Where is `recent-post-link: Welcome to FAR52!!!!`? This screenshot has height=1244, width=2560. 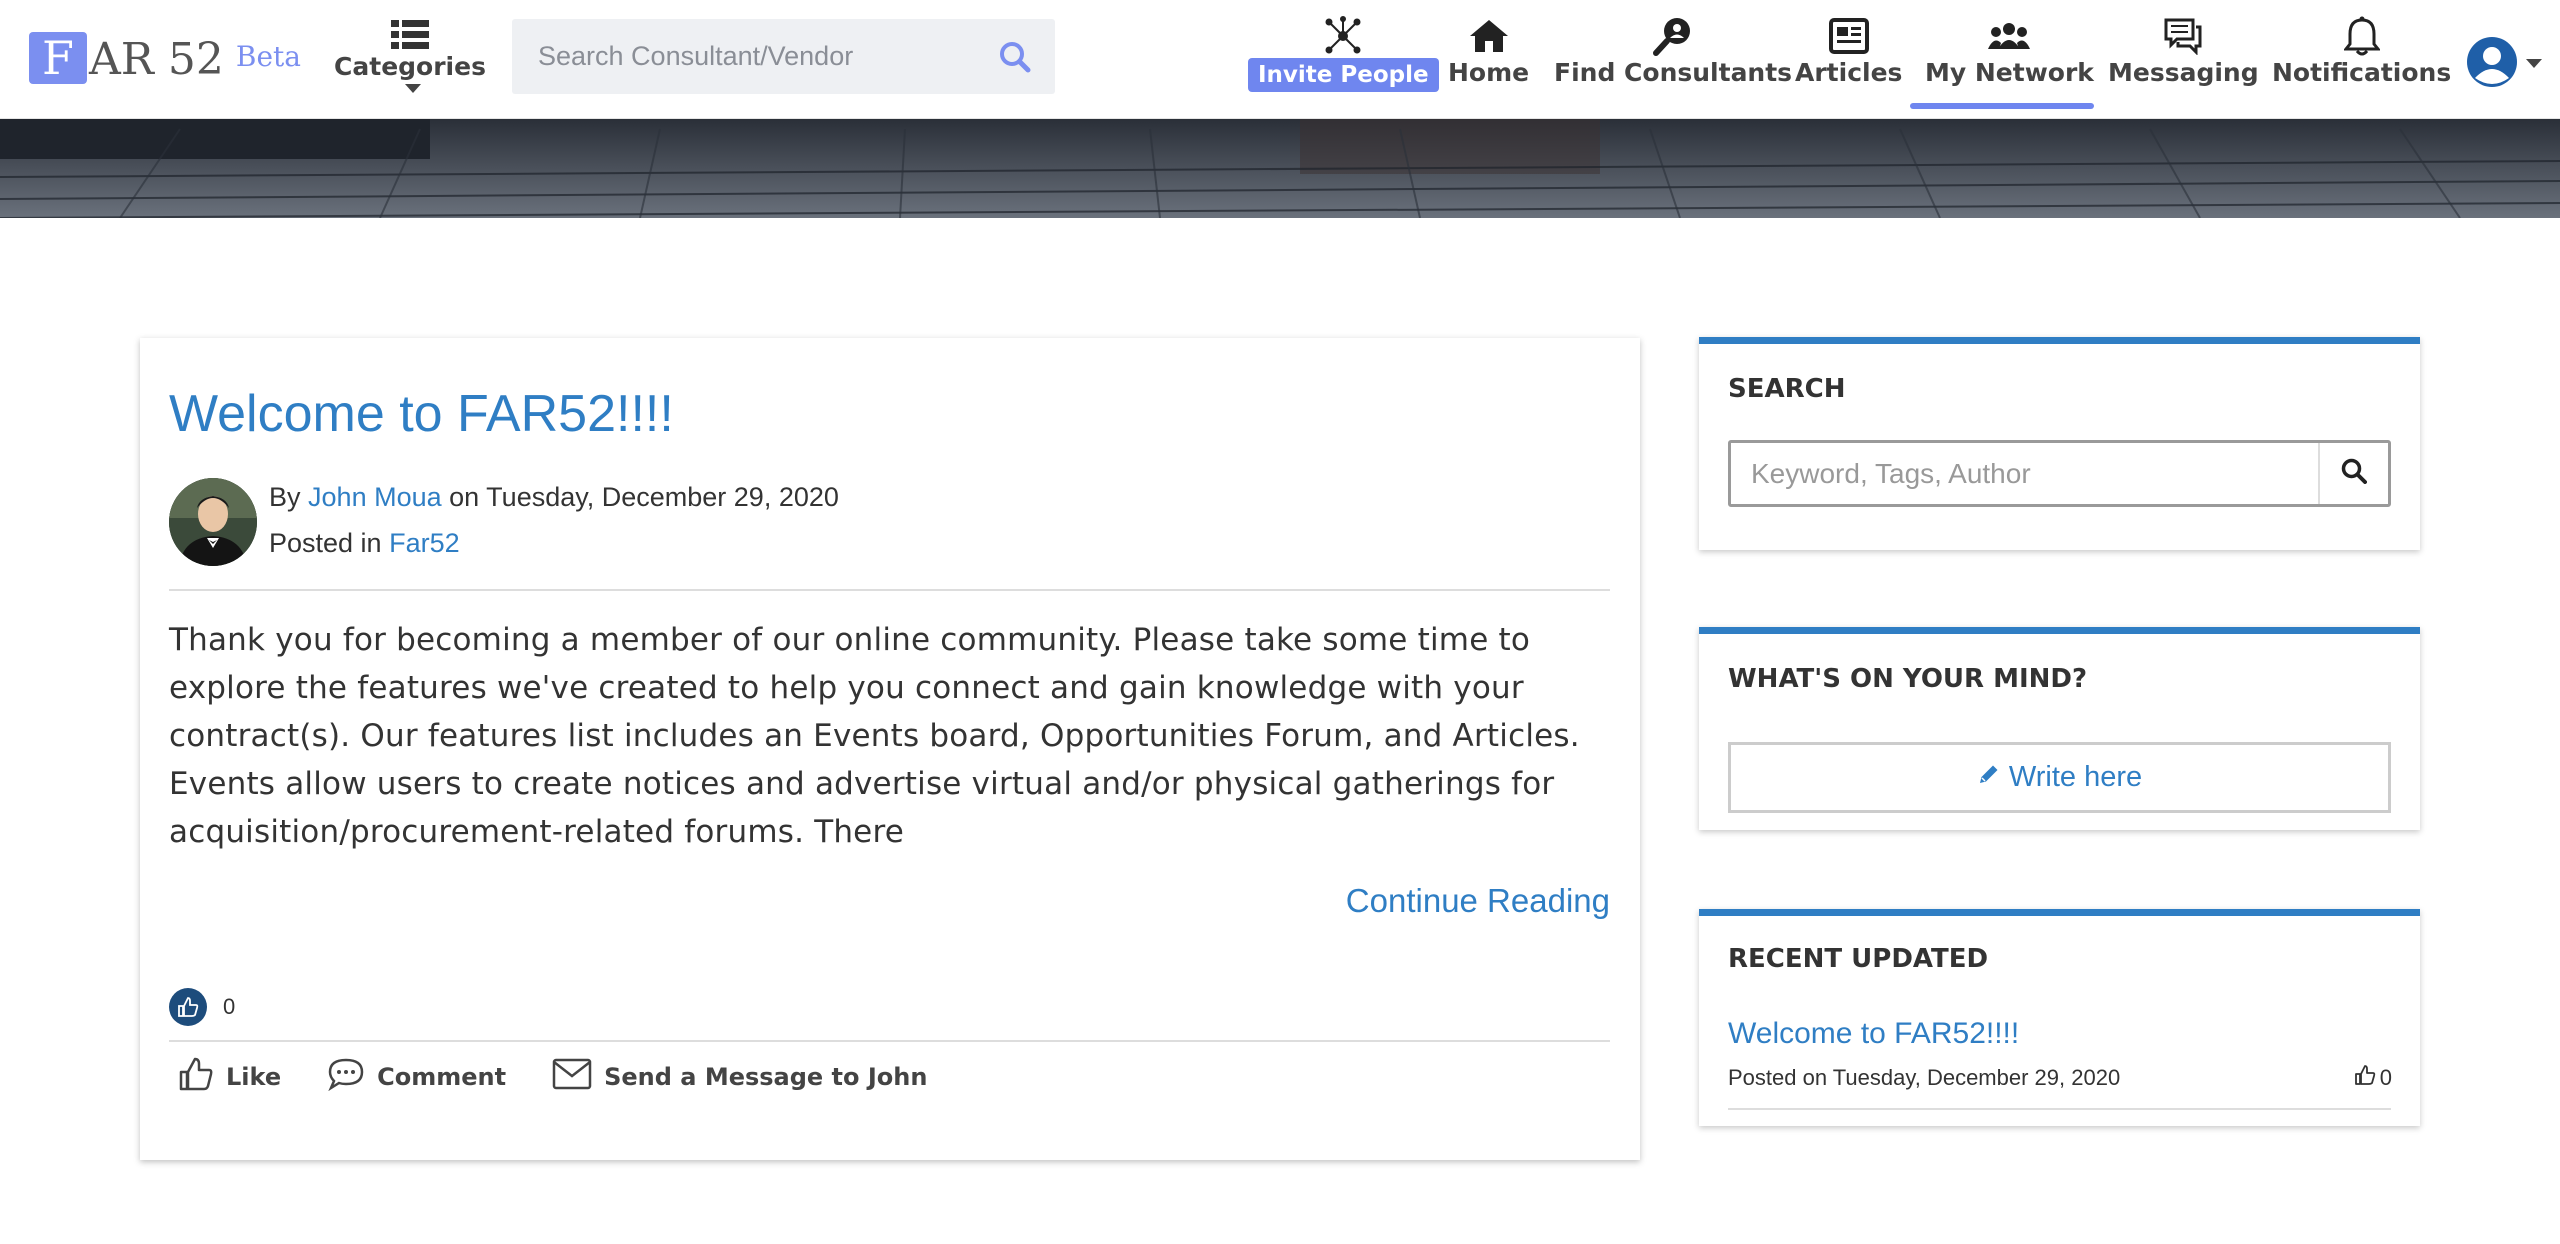
recent-post-link: Welcome to FAR52!!!! is located at coordinates (1873, 1034).